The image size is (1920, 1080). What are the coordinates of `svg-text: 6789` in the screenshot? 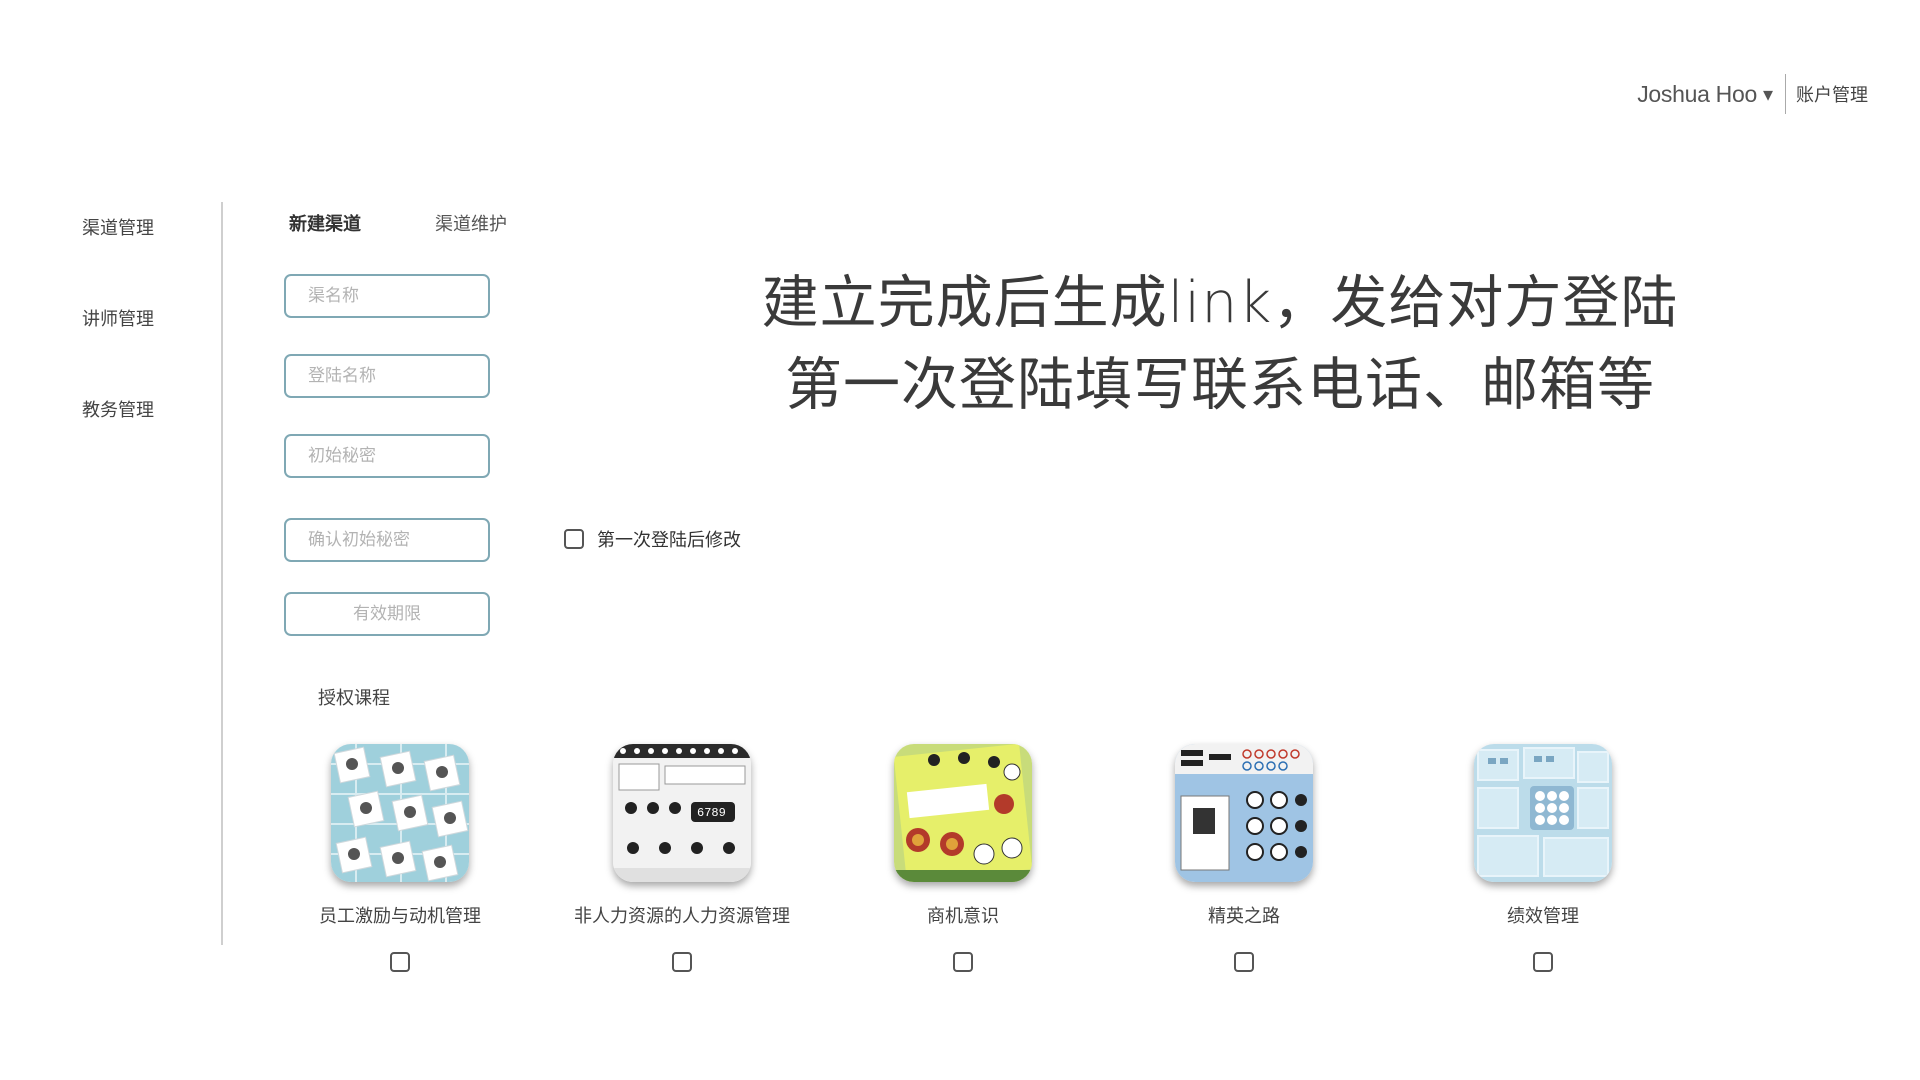 It's located at (711, 813).